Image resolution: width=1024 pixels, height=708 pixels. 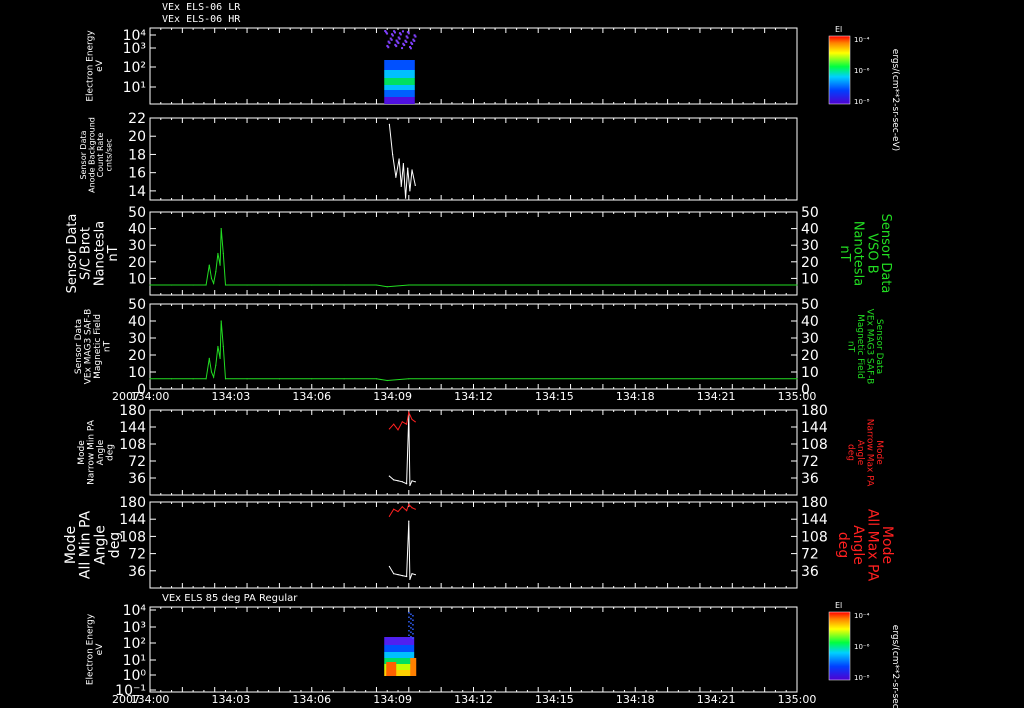 I want to click on colorbar-unit-label-line: ergs/(cm**2-sr-sec-eV), so click(x=895, y=100).